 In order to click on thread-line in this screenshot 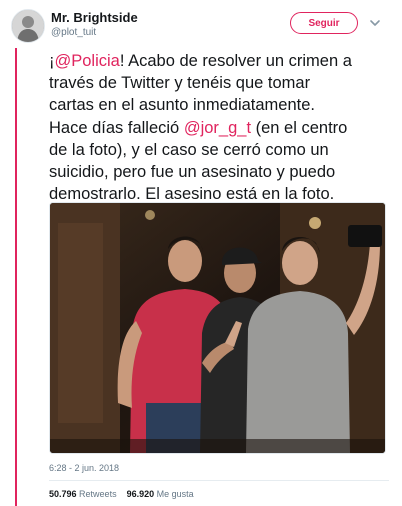, I will do `click(16, 277)`.